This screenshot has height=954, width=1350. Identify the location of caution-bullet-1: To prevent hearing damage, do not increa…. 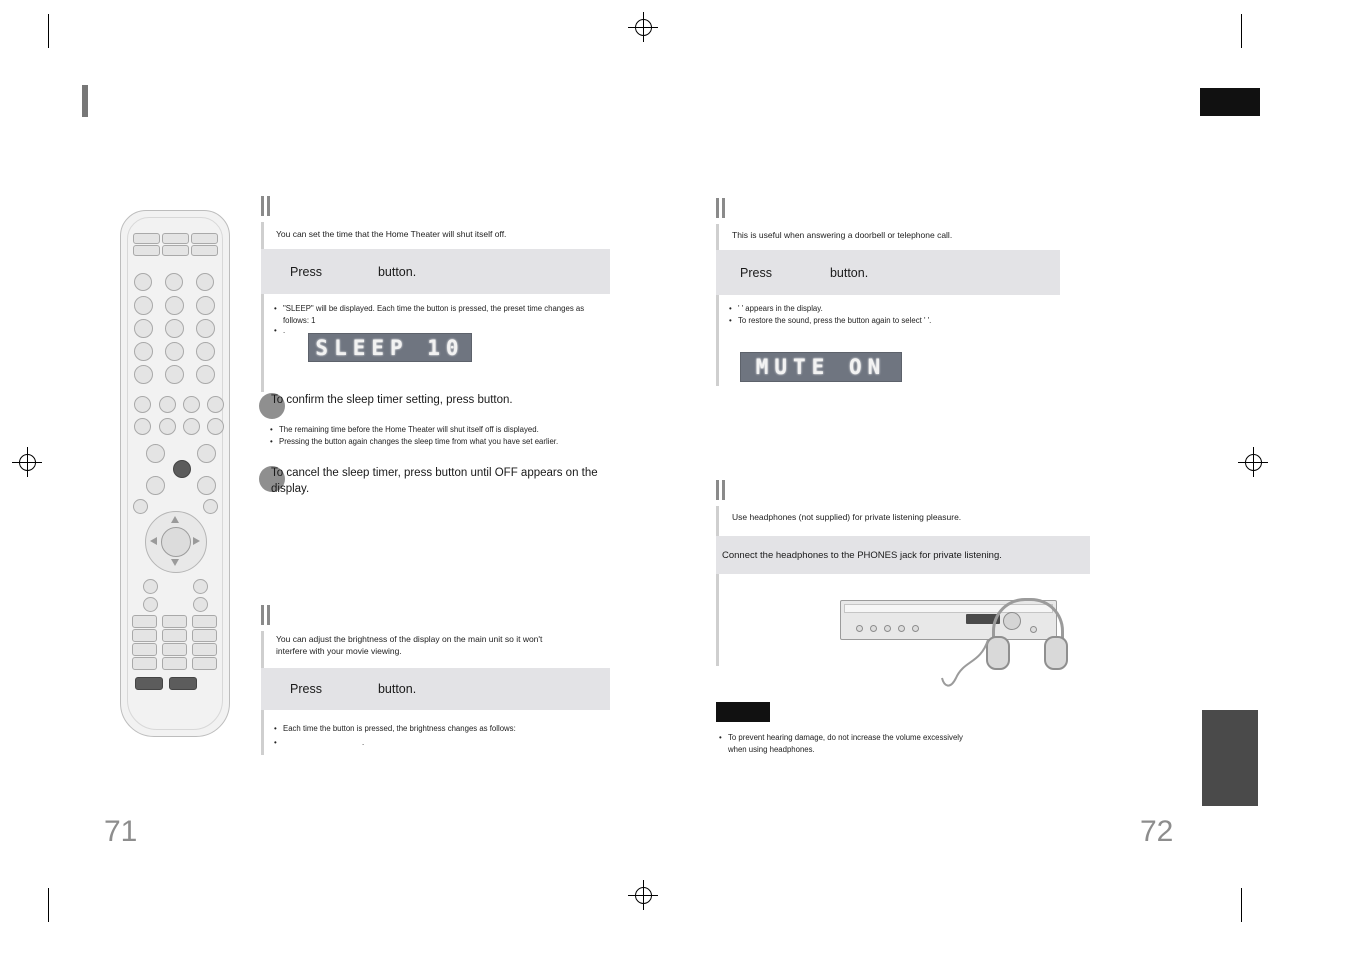
(844, 743).